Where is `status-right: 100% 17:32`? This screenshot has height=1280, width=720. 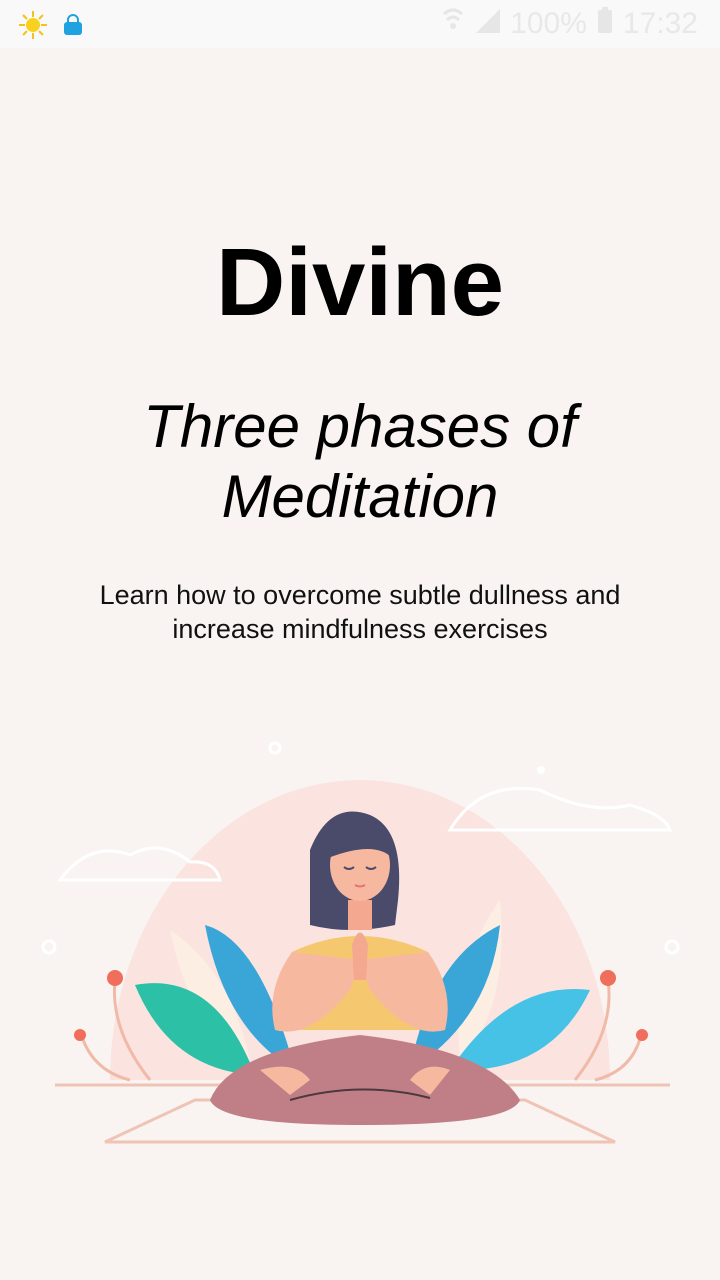
status-right: 100% 17:32 is located at coordinates (570, 24).